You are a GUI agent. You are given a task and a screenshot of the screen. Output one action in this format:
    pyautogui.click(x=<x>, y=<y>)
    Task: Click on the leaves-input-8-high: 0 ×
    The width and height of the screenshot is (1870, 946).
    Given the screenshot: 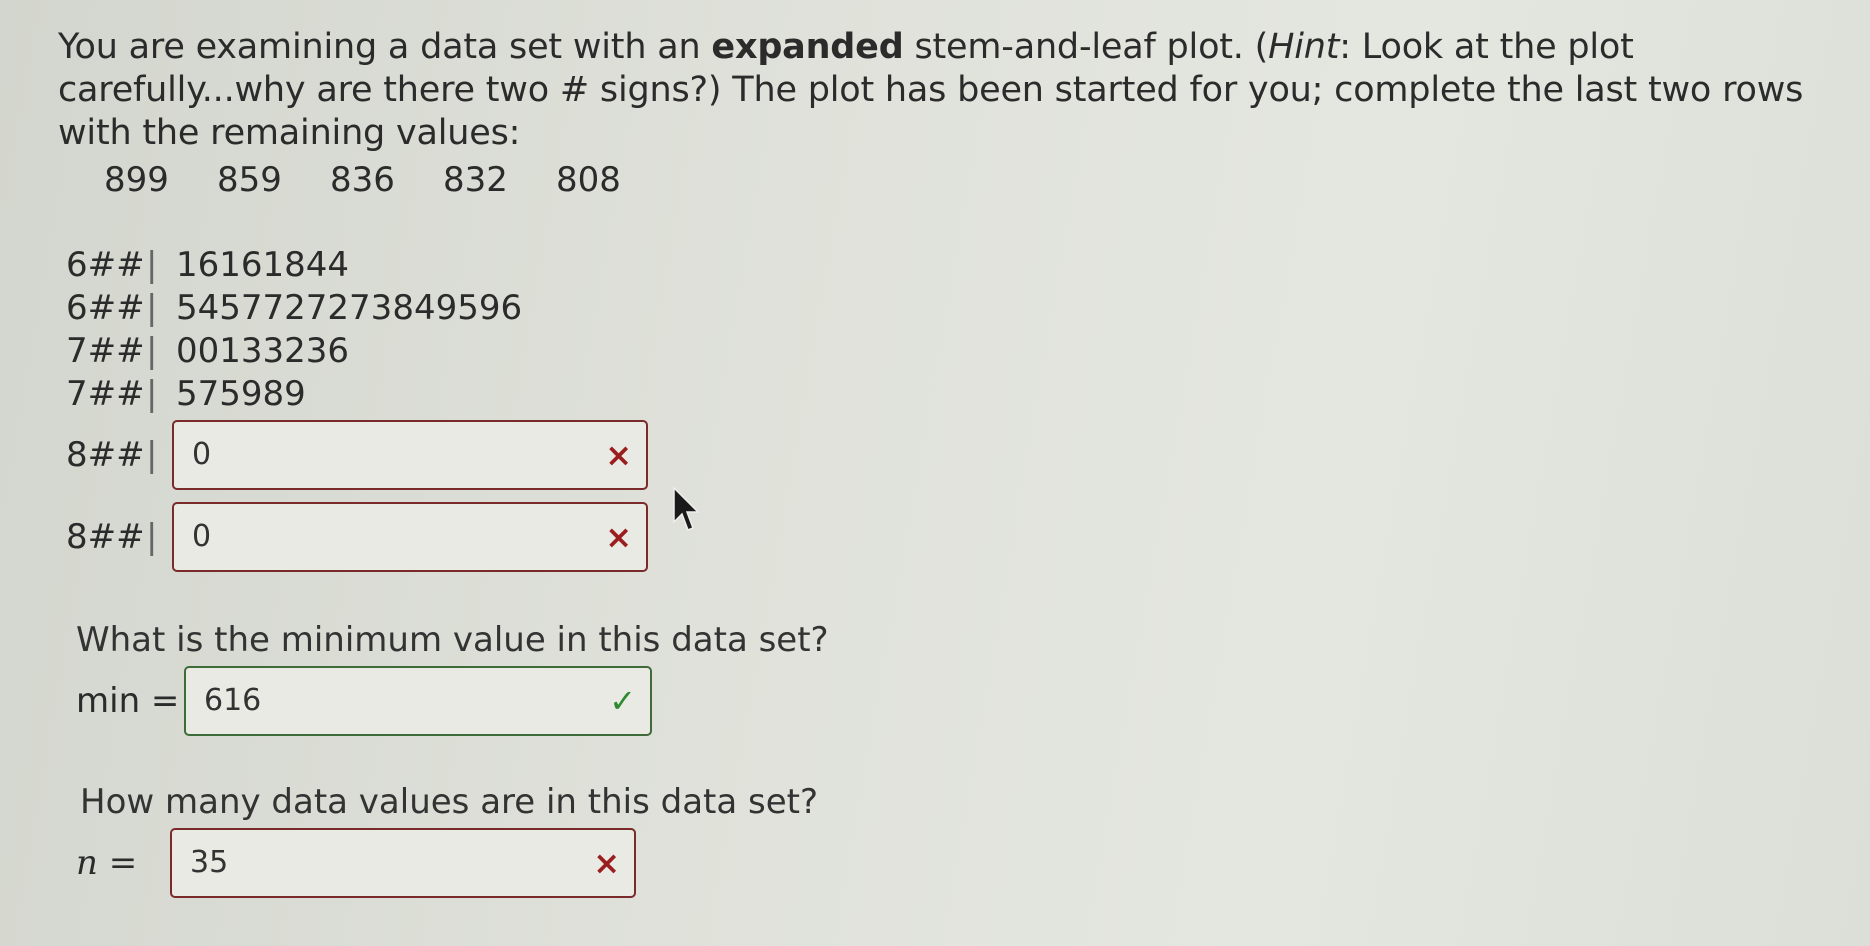 What is the action you would take?
    pyautogui.click(x=410, y=537)
    